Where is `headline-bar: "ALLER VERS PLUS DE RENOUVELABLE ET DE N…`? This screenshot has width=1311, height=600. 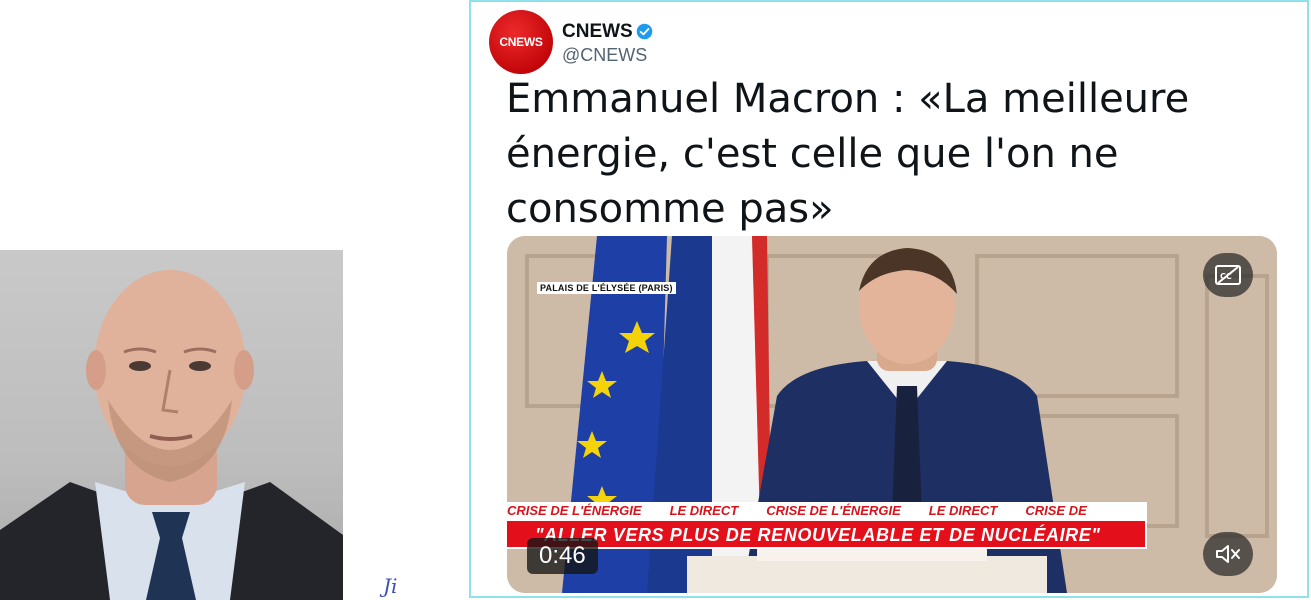 headline-bar: "ALLER VERS PLUS DE RENOUVELABLE ET DE N… is located at coordinates (827, 534).